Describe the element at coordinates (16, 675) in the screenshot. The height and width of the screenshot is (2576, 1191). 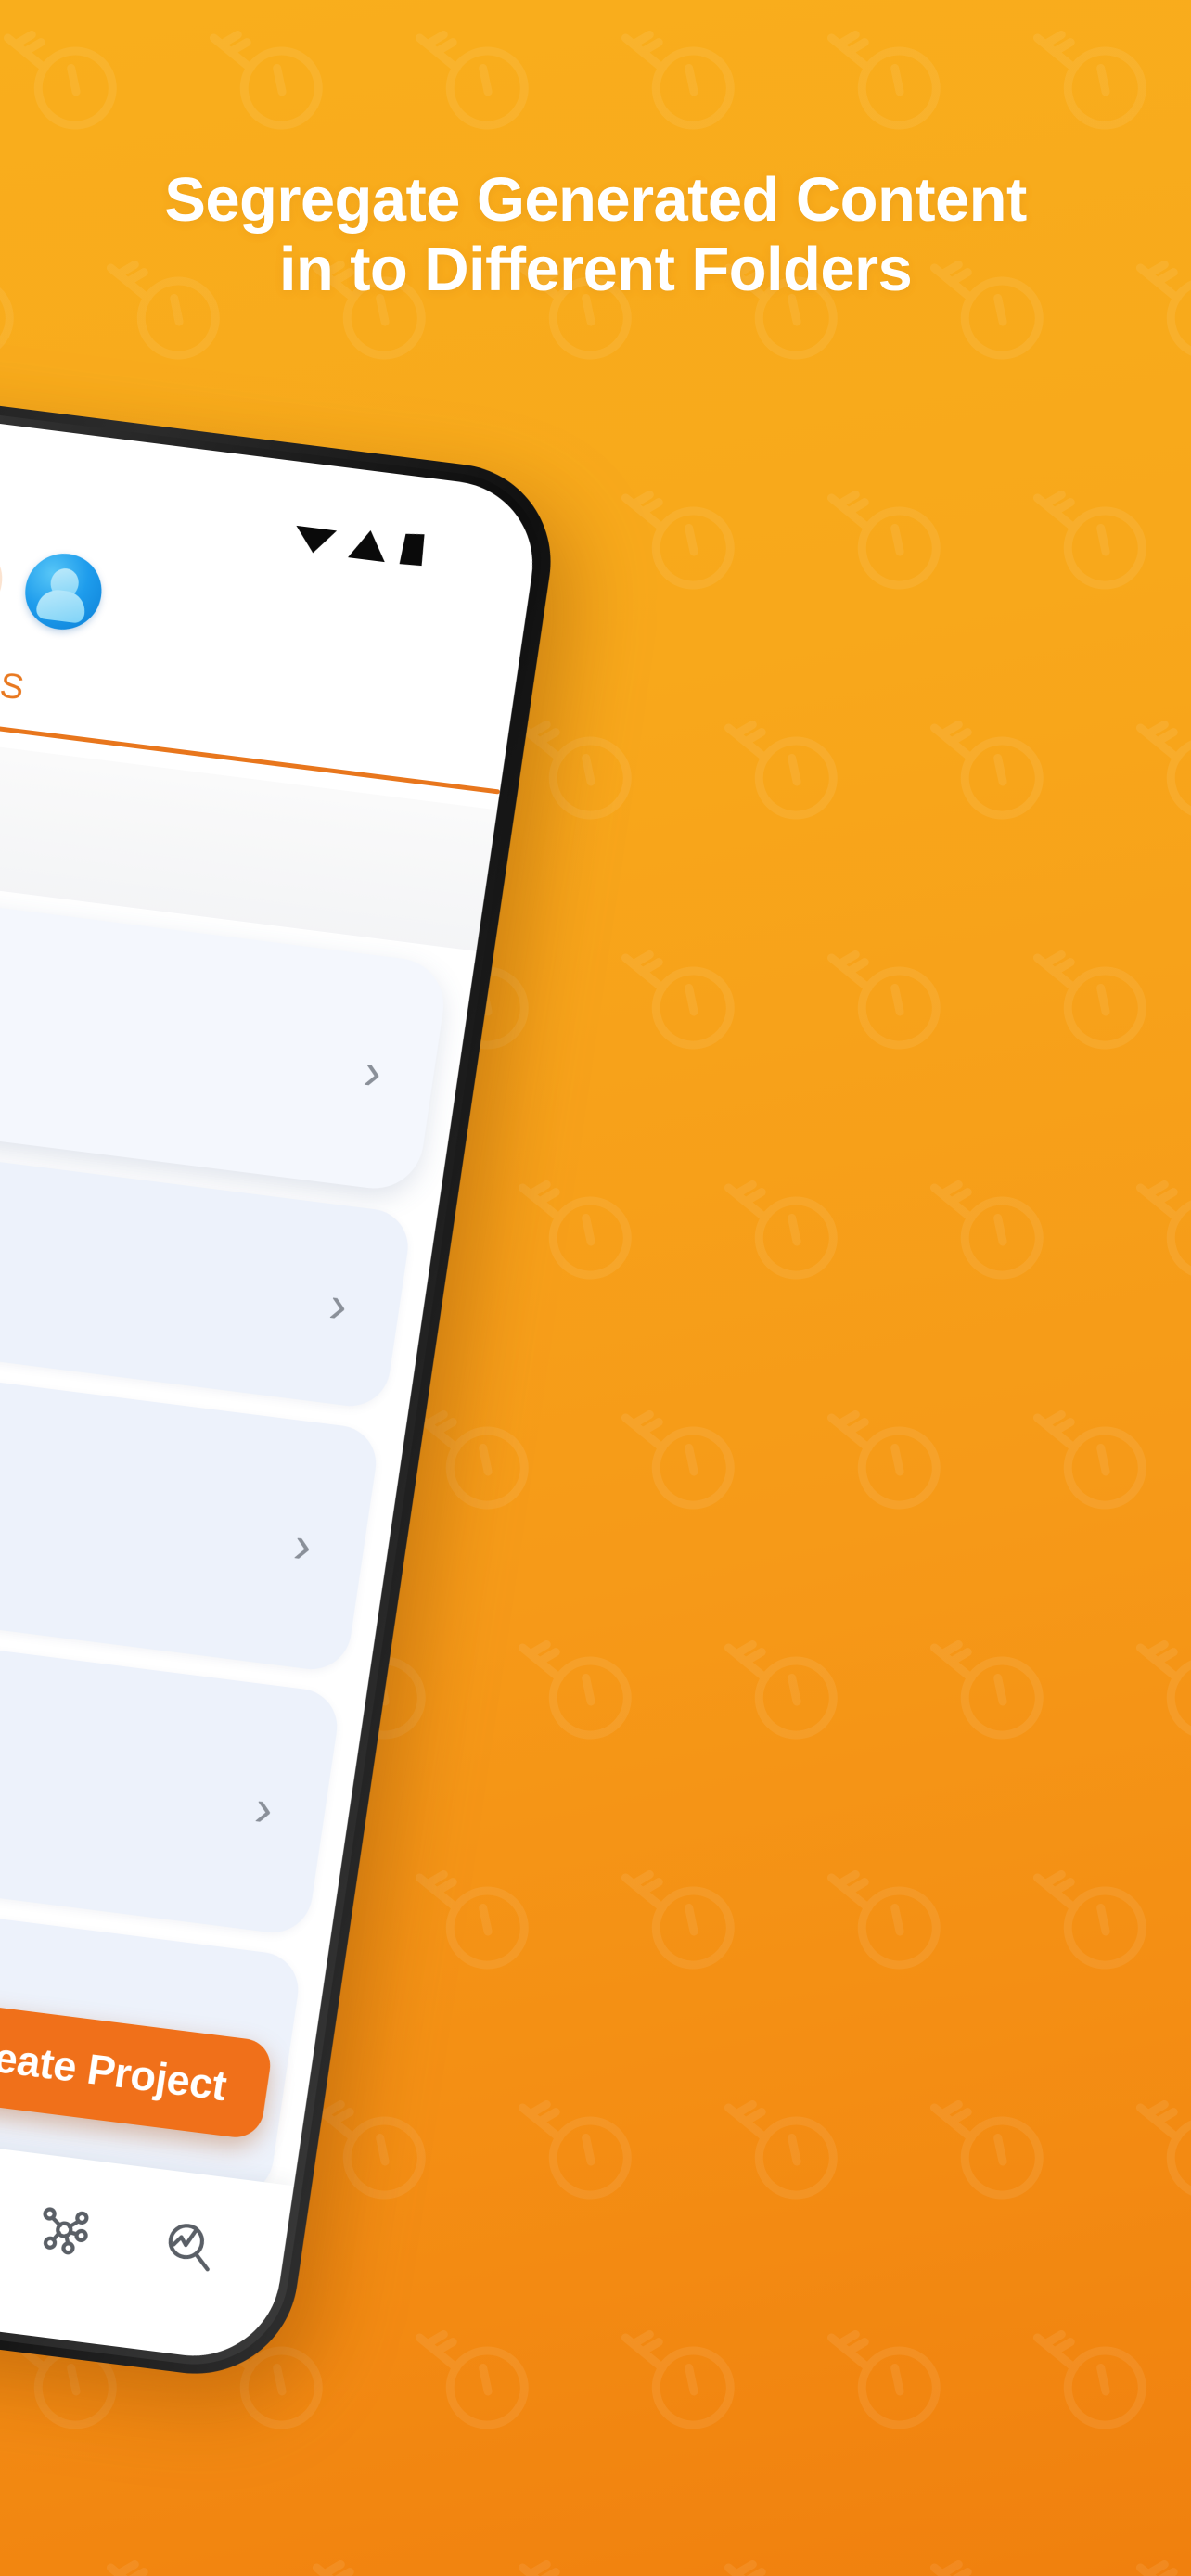
I see `tab-projects: PROJECTS` at that location.